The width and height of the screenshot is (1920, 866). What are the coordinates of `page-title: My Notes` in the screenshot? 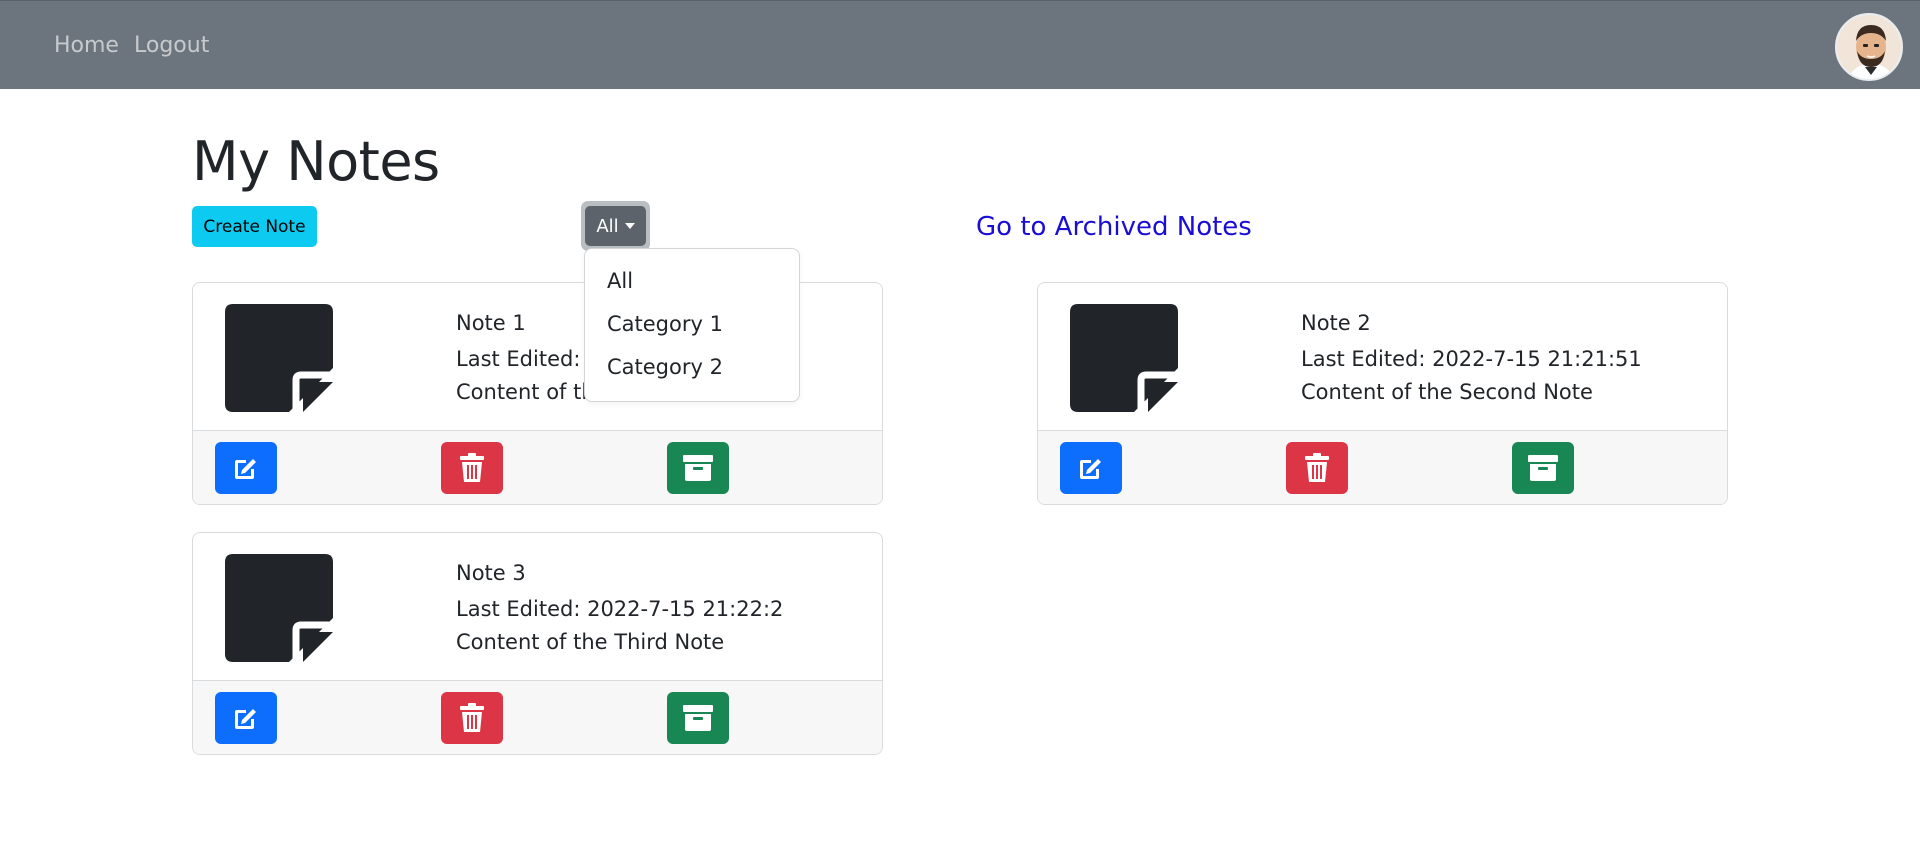 It's located at (316, 161).